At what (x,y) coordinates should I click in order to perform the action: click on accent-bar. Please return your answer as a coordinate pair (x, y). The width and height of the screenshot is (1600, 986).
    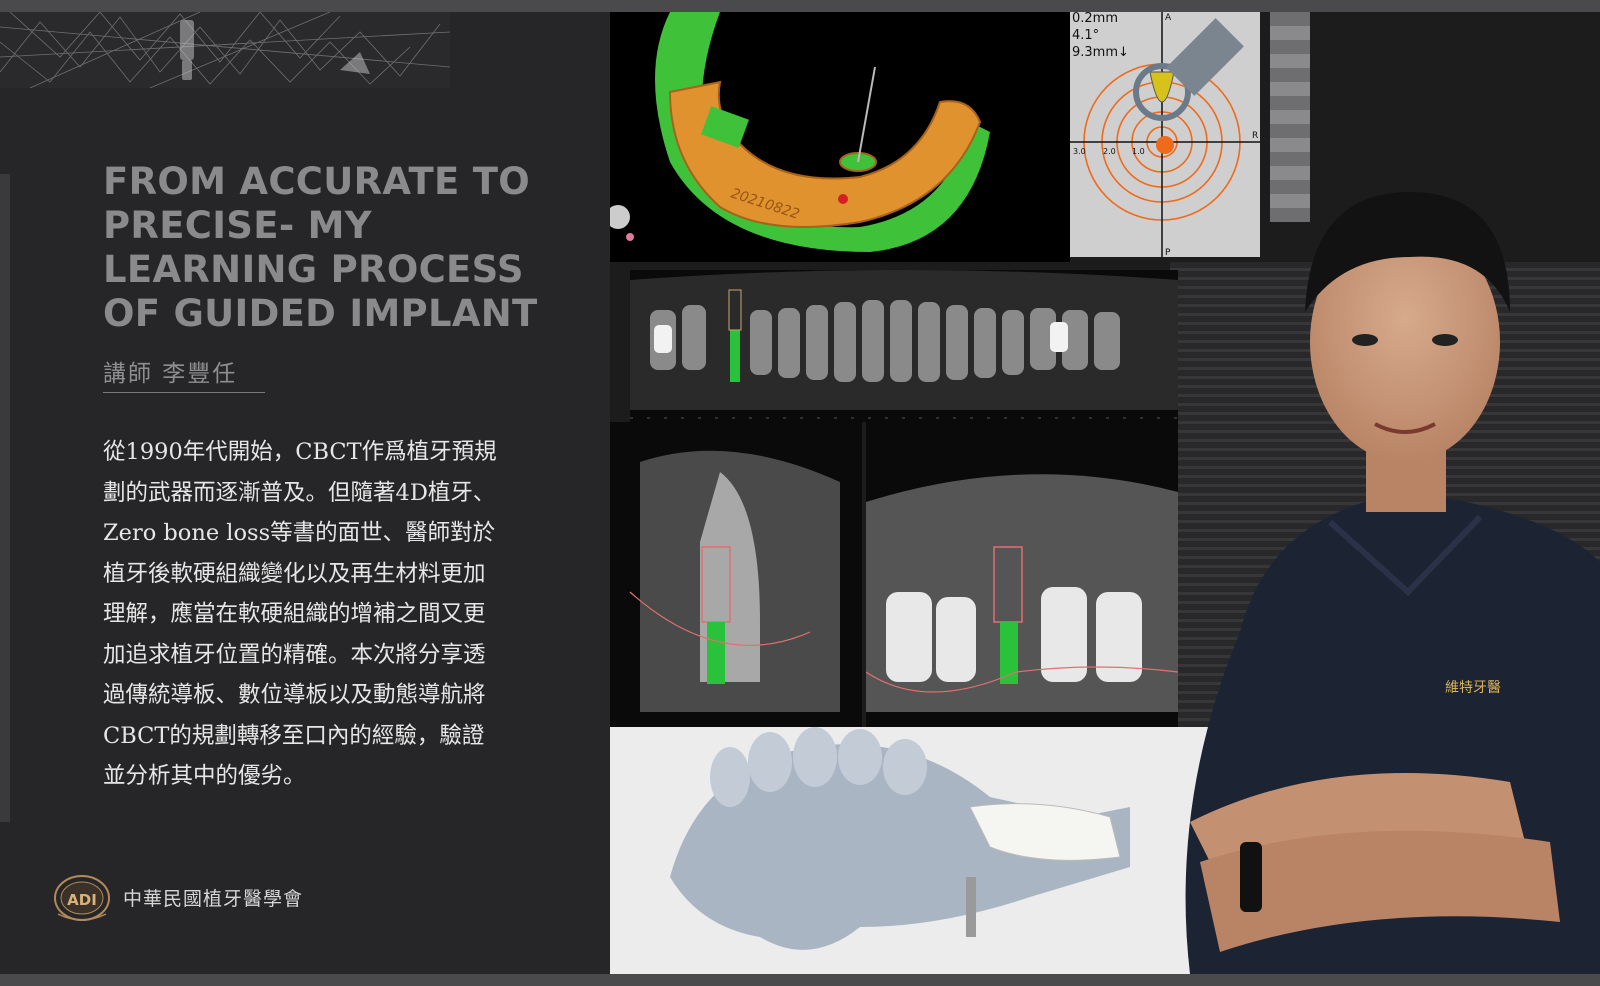
    Looking at the image, I should click on (5, 498).